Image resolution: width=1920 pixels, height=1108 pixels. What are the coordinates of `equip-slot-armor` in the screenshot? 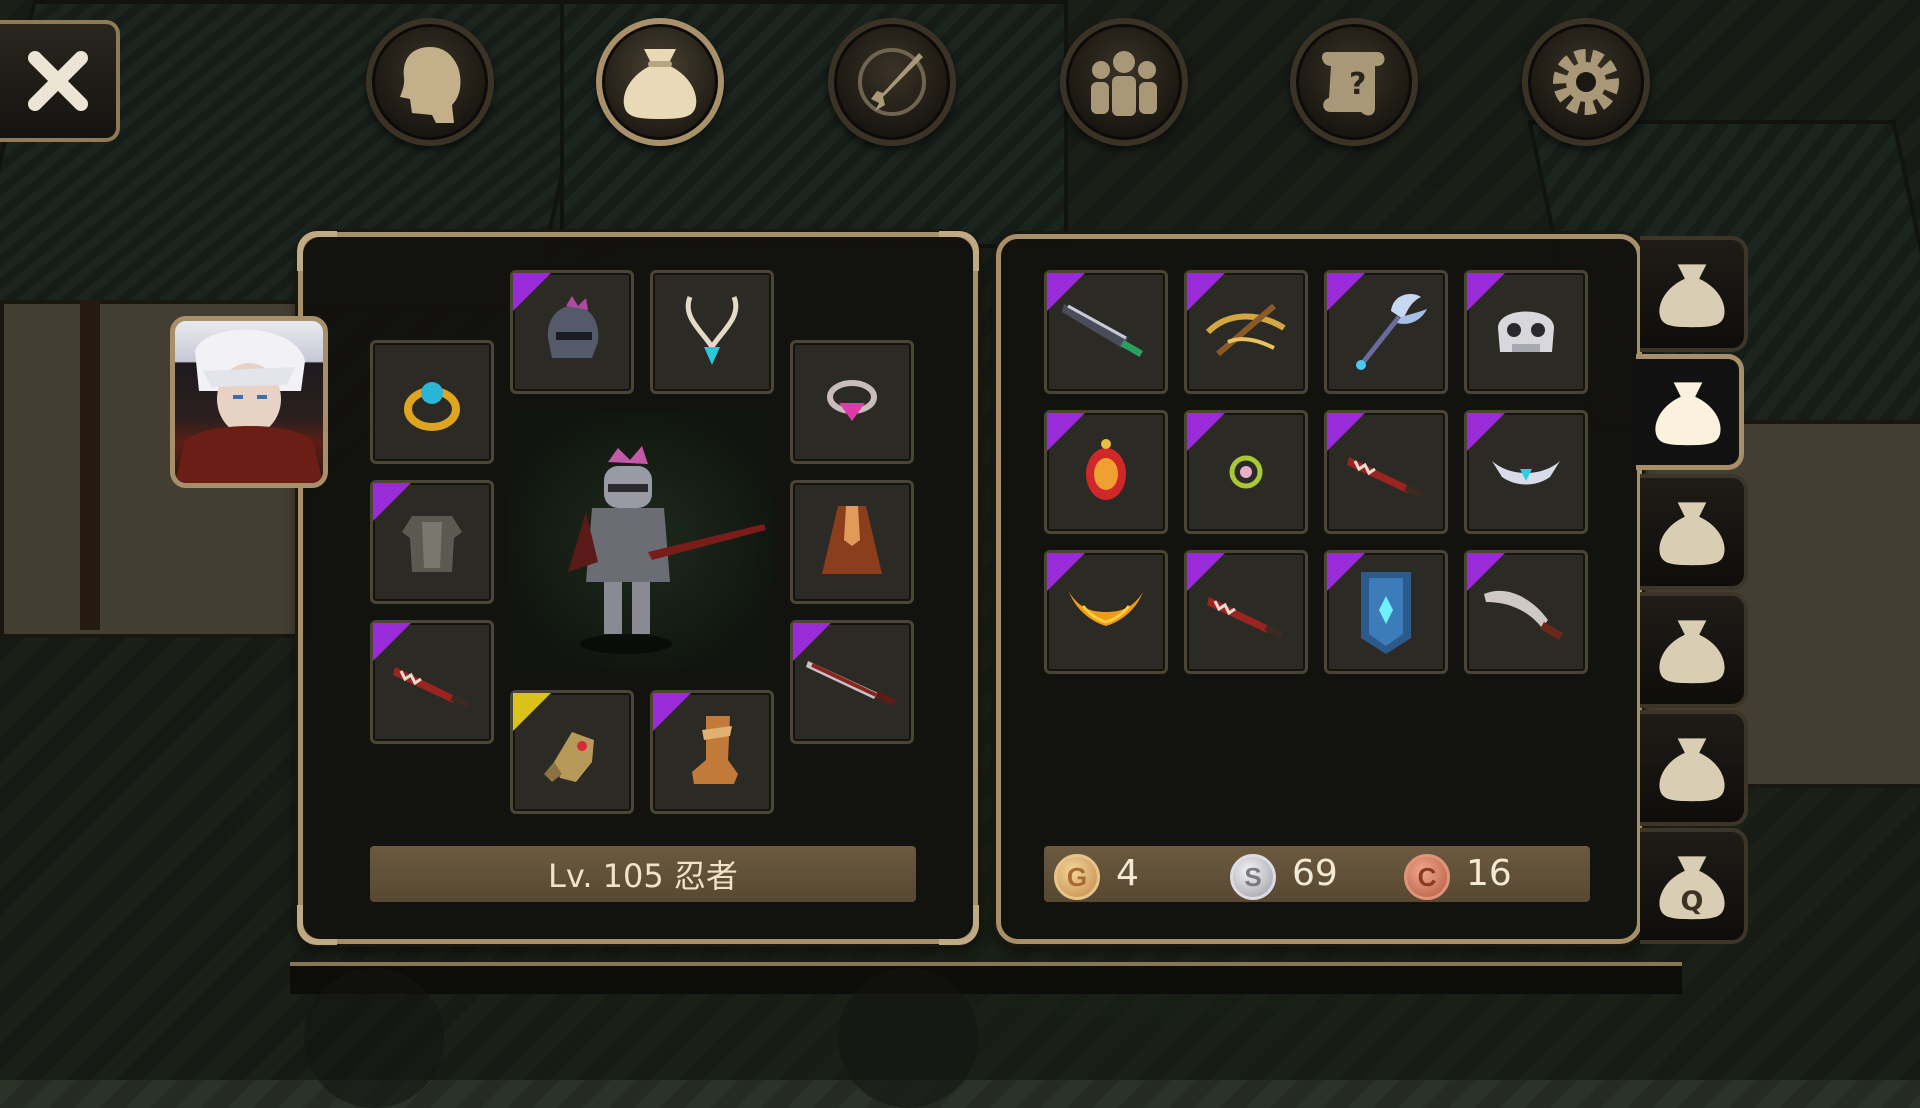 It's located at (432, 542).